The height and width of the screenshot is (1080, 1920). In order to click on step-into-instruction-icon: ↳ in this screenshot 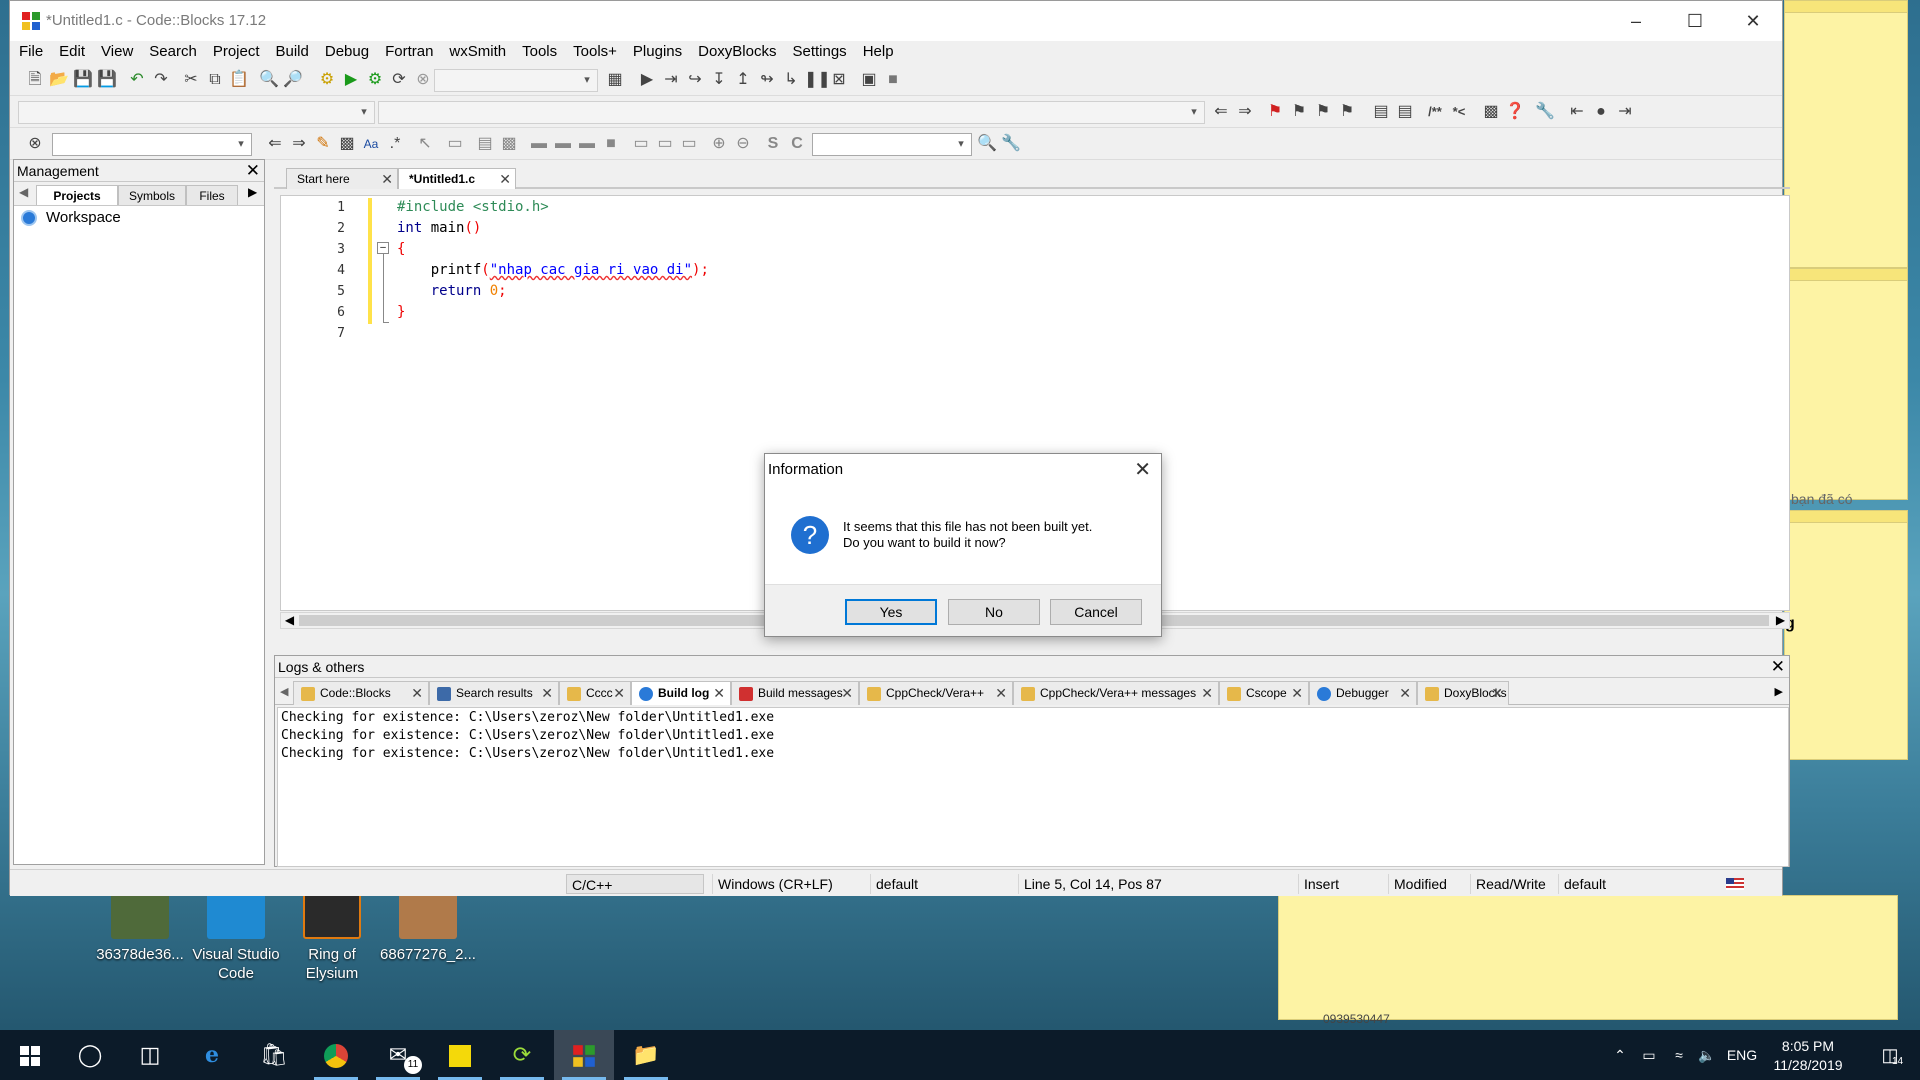, I will do `click(791, 80)`.